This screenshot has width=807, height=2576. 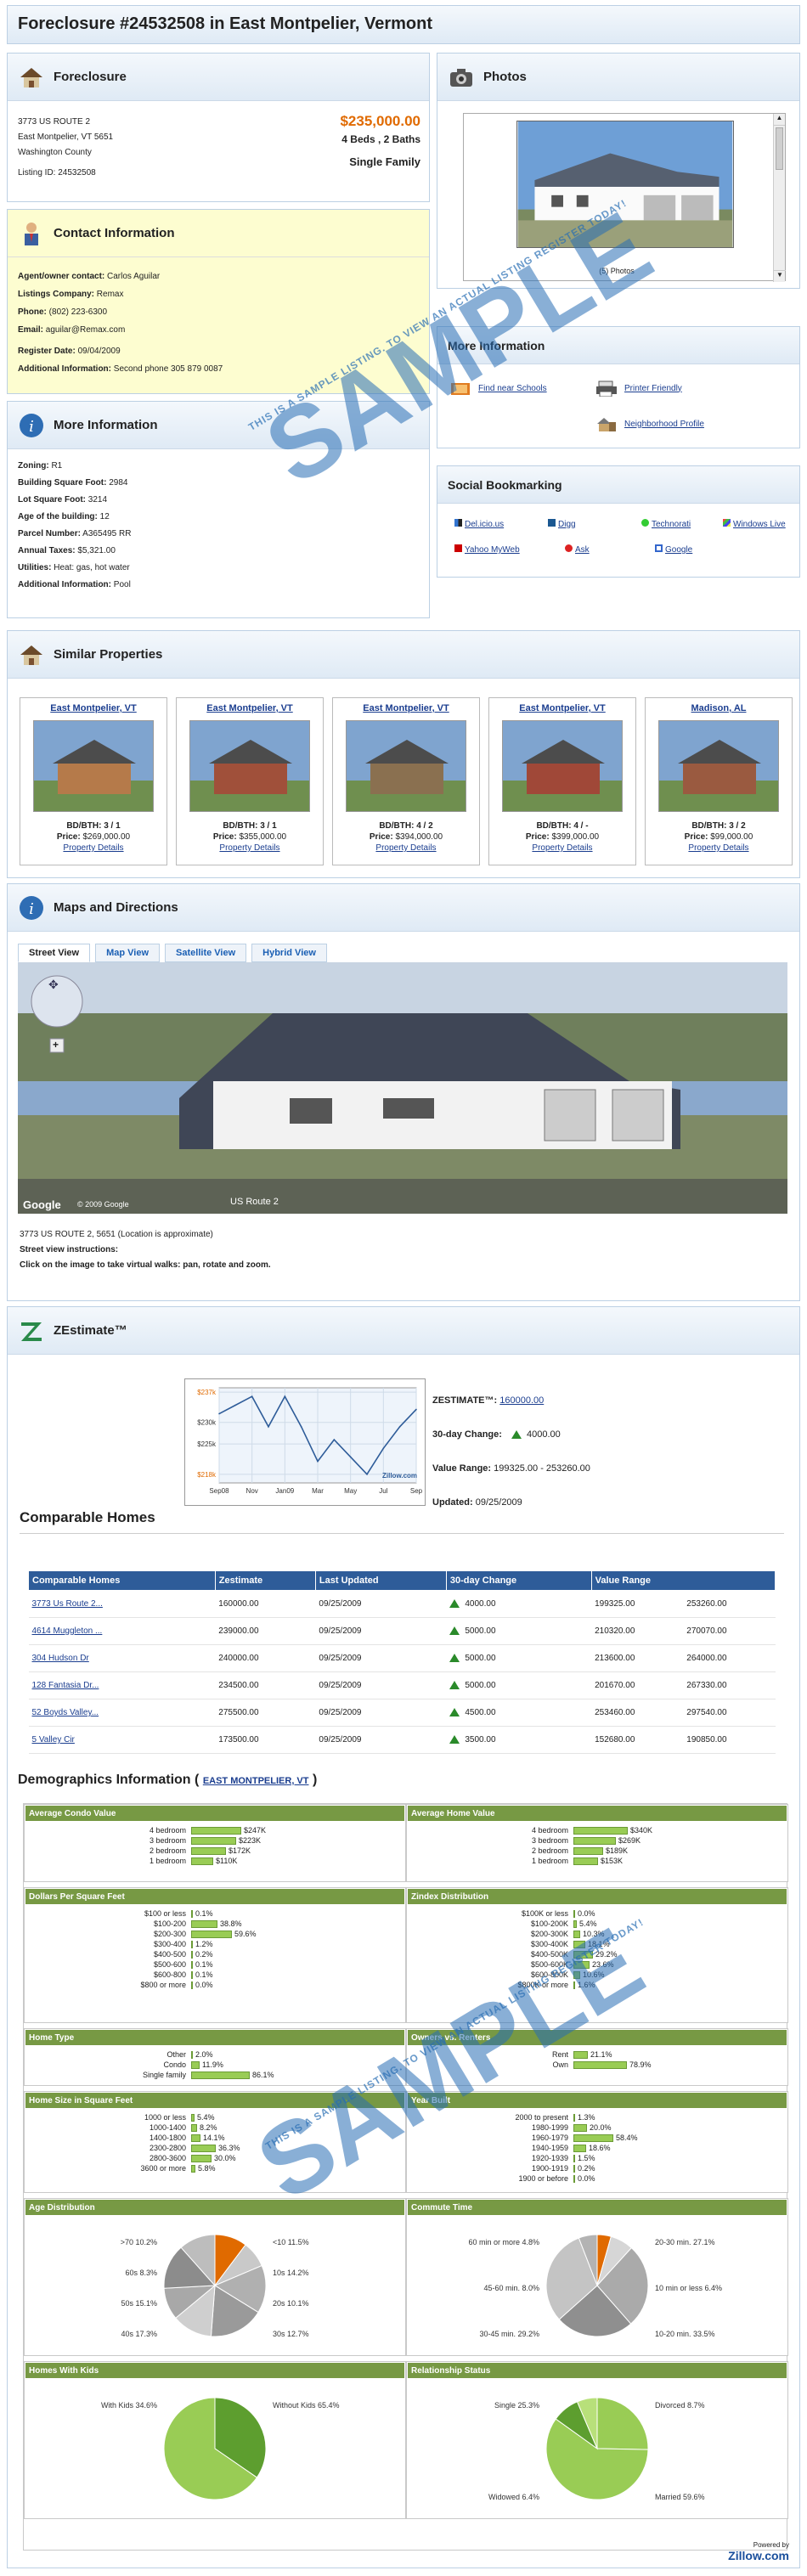 I want to click on address-line1: 3773 US ROUTE 2, so click(x=54, y=122).